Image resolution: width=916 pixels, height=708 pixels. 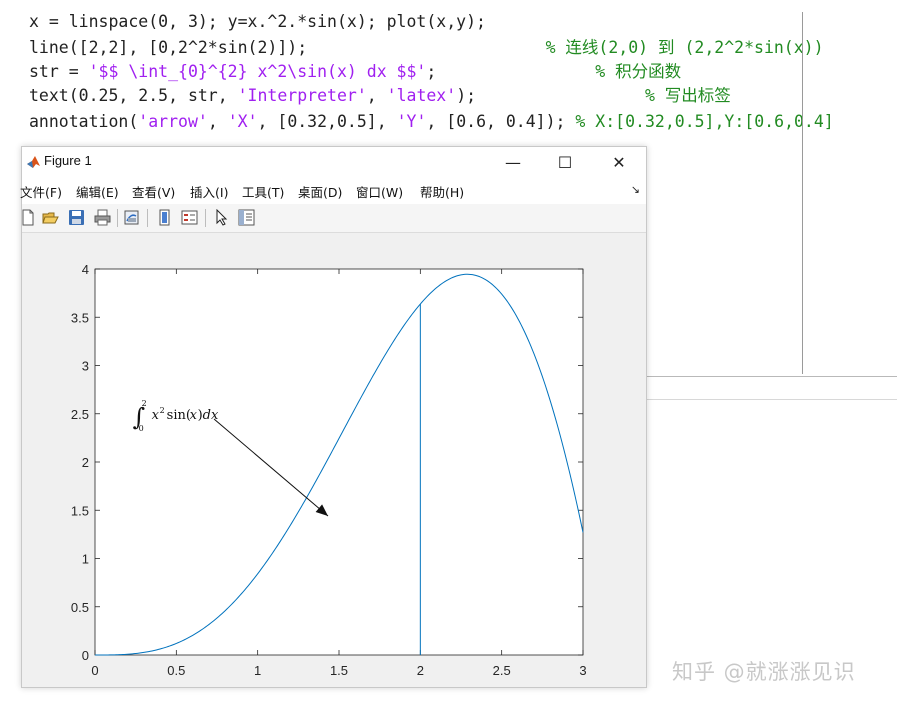 I want to click on edit-plot-icon, so click(x=222, y=217).